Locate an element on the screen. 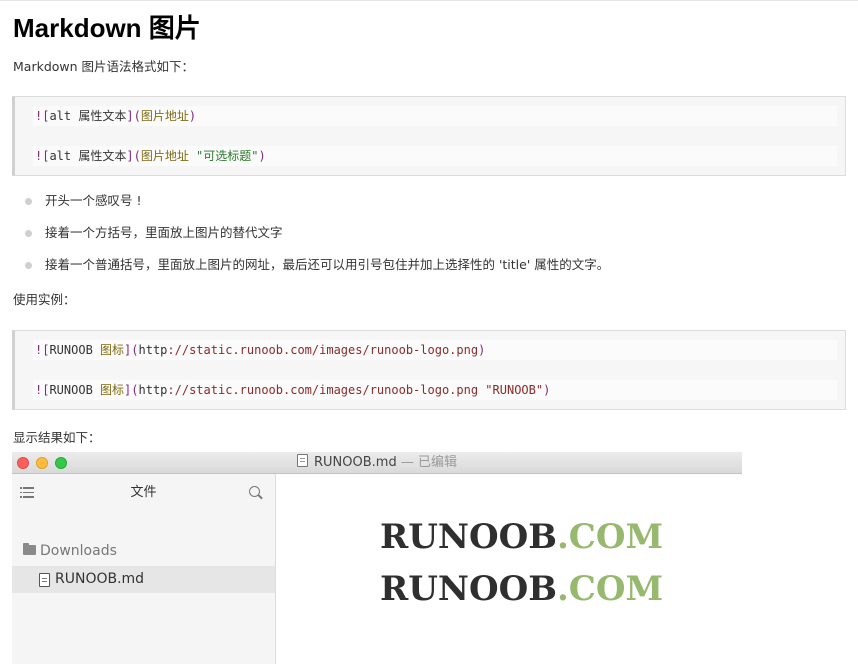  list-item: 开头一个感叹号 ! is located at coordinates (420, 201).